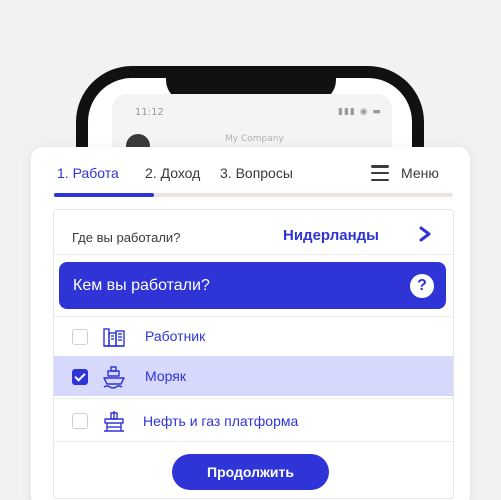 This screenshot has width=501, height=500. I want to click on phone-time: 11:12, so click(149, 112).